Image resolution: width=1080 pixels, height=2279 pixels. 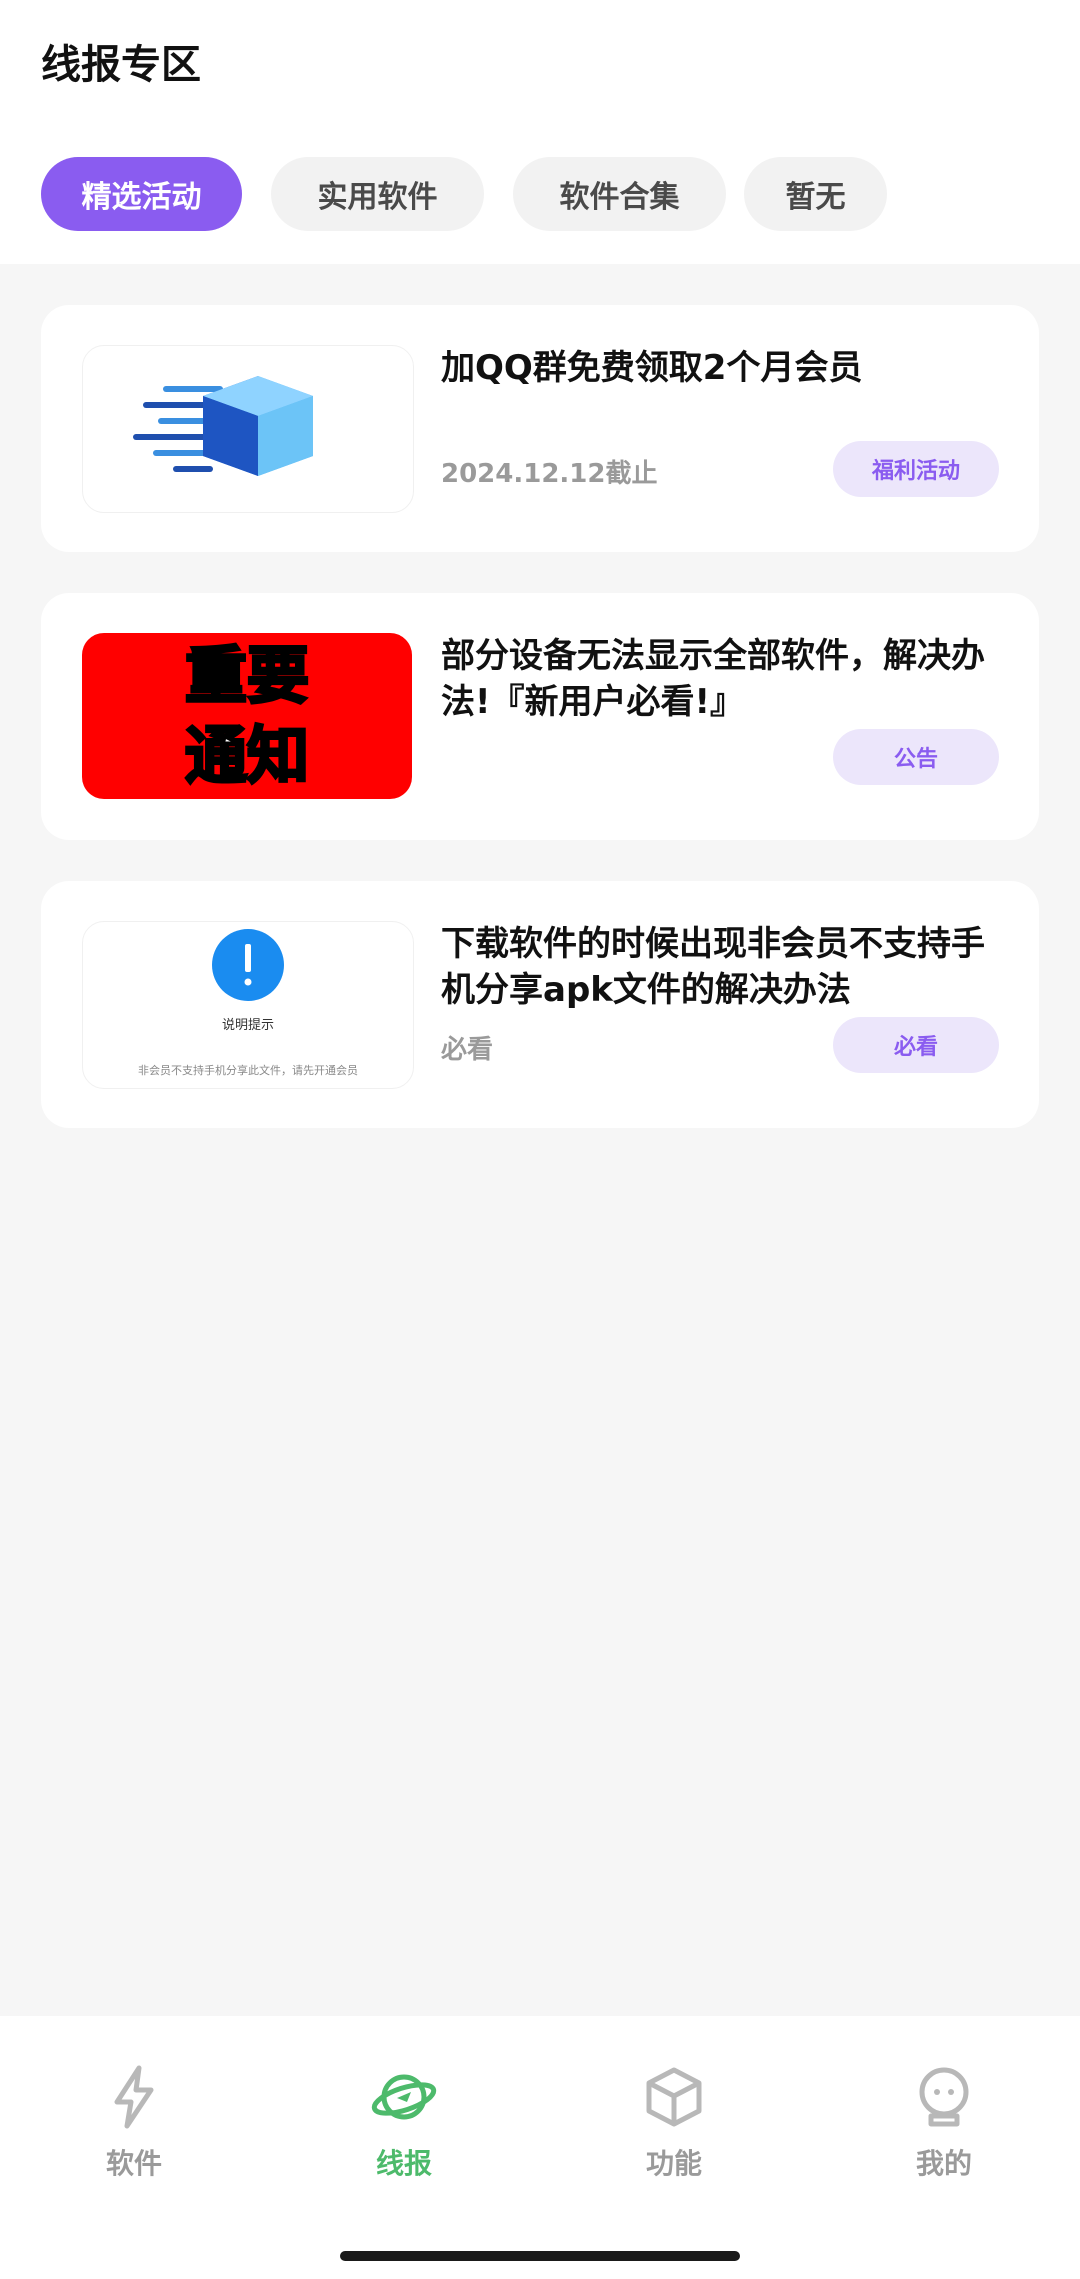 I want to click on lightning-icon, so click(x=134, y=2097).